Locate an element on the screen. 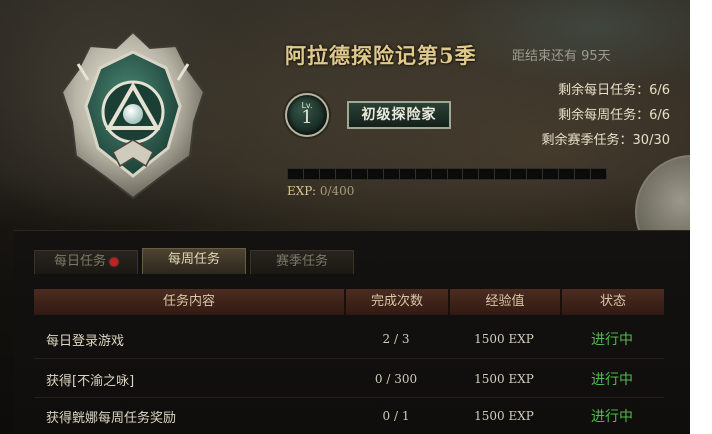 The width and height of the screenshot is (712, 434). table-header: 任务内容 完成次数 经验值 状态 is located at coordinates (349, 302).